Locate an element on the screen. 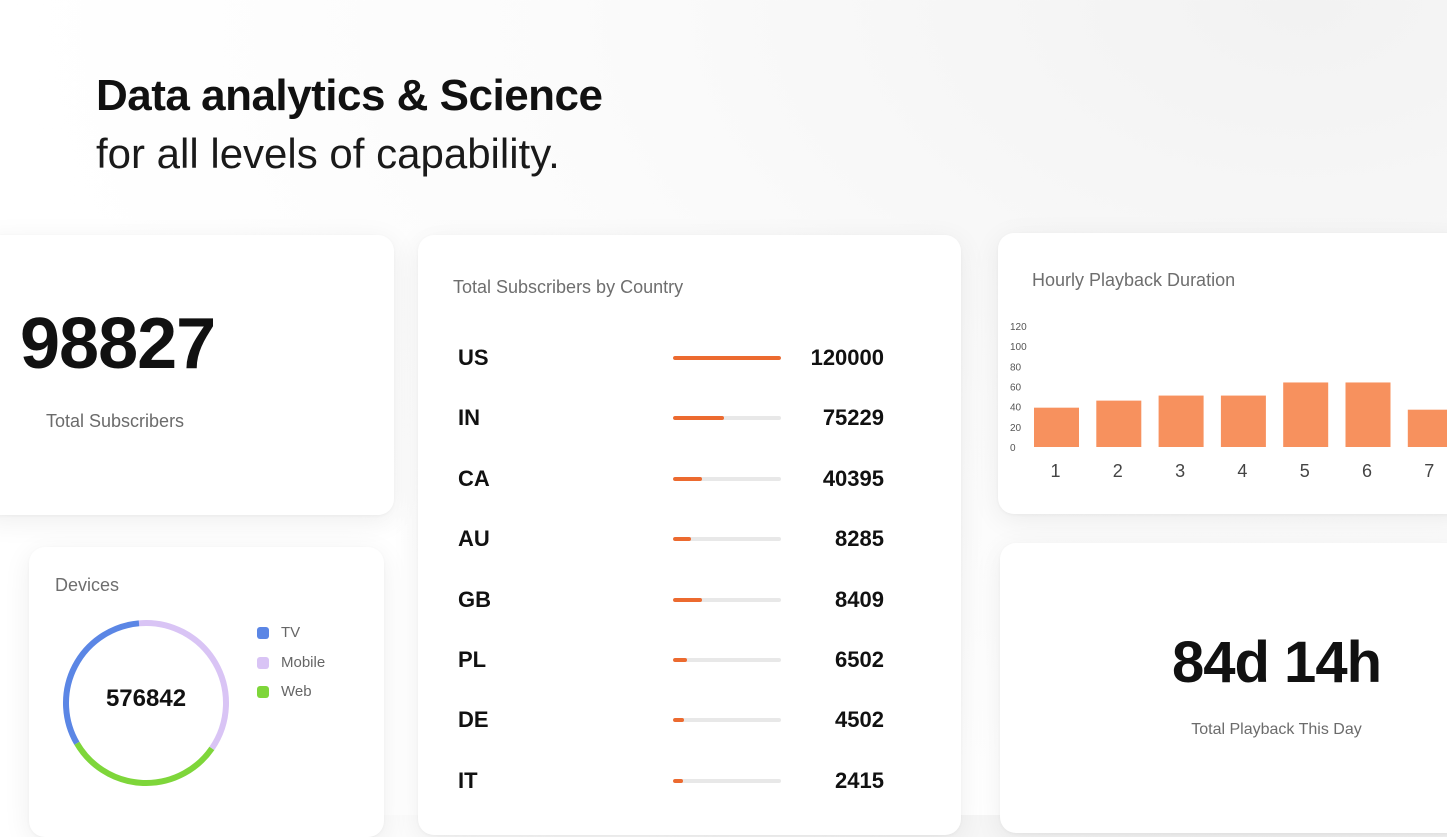 This screenshot has height=837, width=1447. devices-card: Devices 576842 TV Mobile Web is located at coordinates (206, 692).